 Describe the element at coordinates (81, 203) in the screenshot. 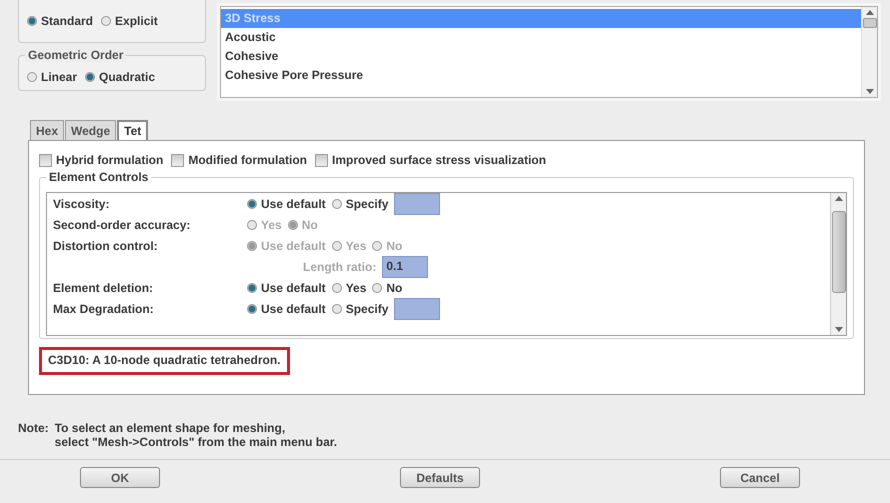

I see `row-label: Viscosity:` at that location.